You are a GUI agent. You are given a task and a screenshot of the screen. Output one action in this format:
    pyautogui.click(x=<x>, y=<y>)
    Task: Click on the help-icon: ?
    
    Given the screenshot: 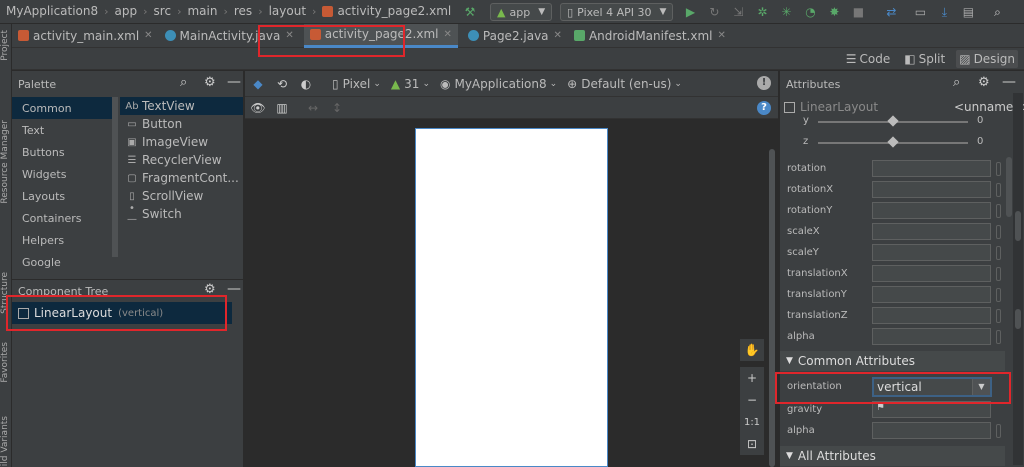 What is the action you would take?
    pyautogui.click(x=764, y=108)
    